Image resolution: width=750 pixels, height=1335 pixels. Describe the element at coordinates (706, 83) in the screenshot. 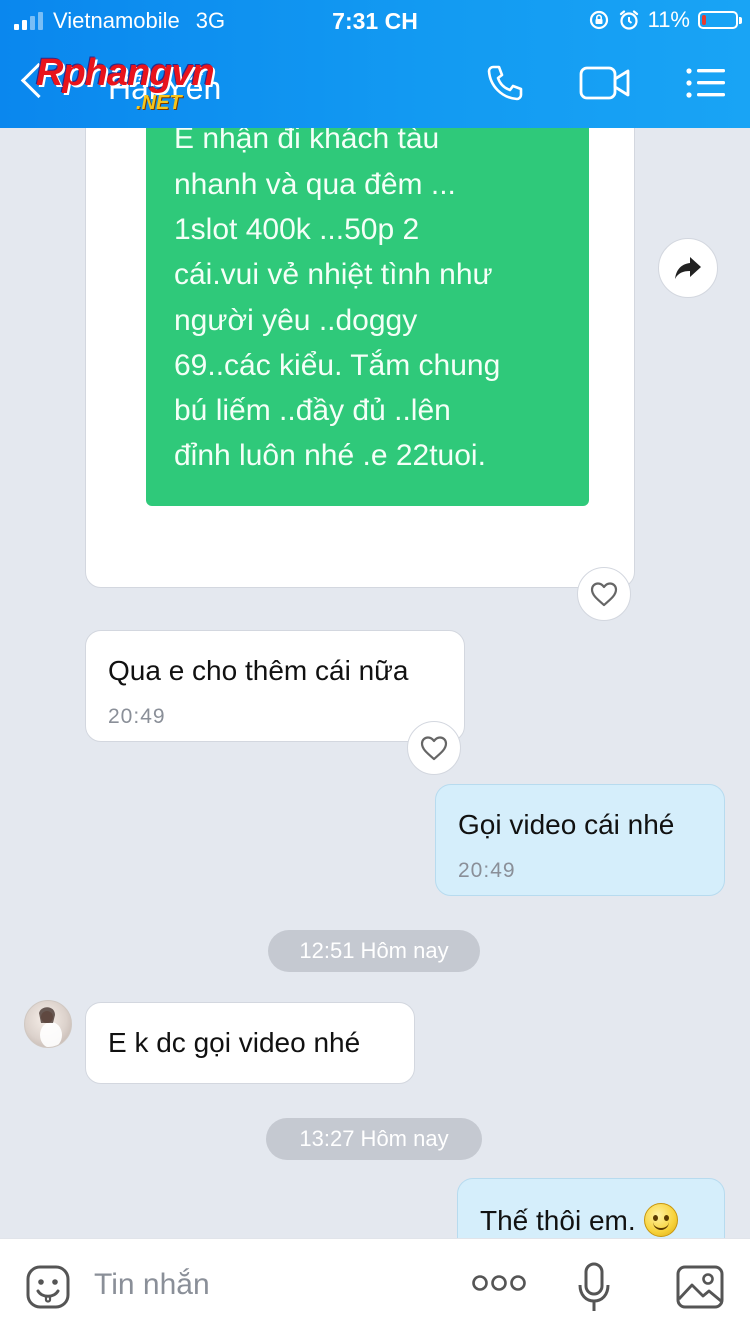

I see `menu-icon` at that location.